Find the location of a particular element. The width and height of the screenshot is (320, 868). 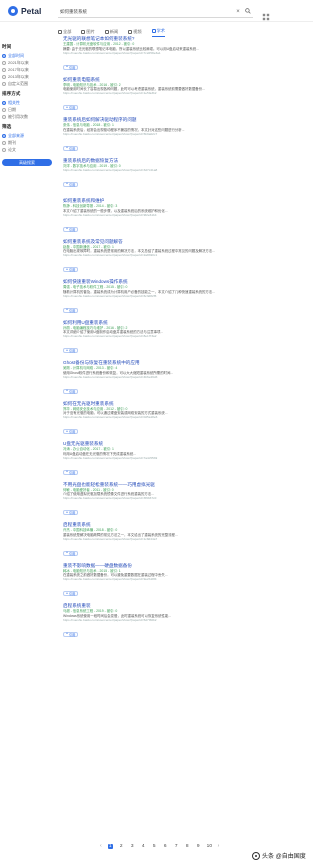

source-option: 期刊 is located at coordinates (28, 142).